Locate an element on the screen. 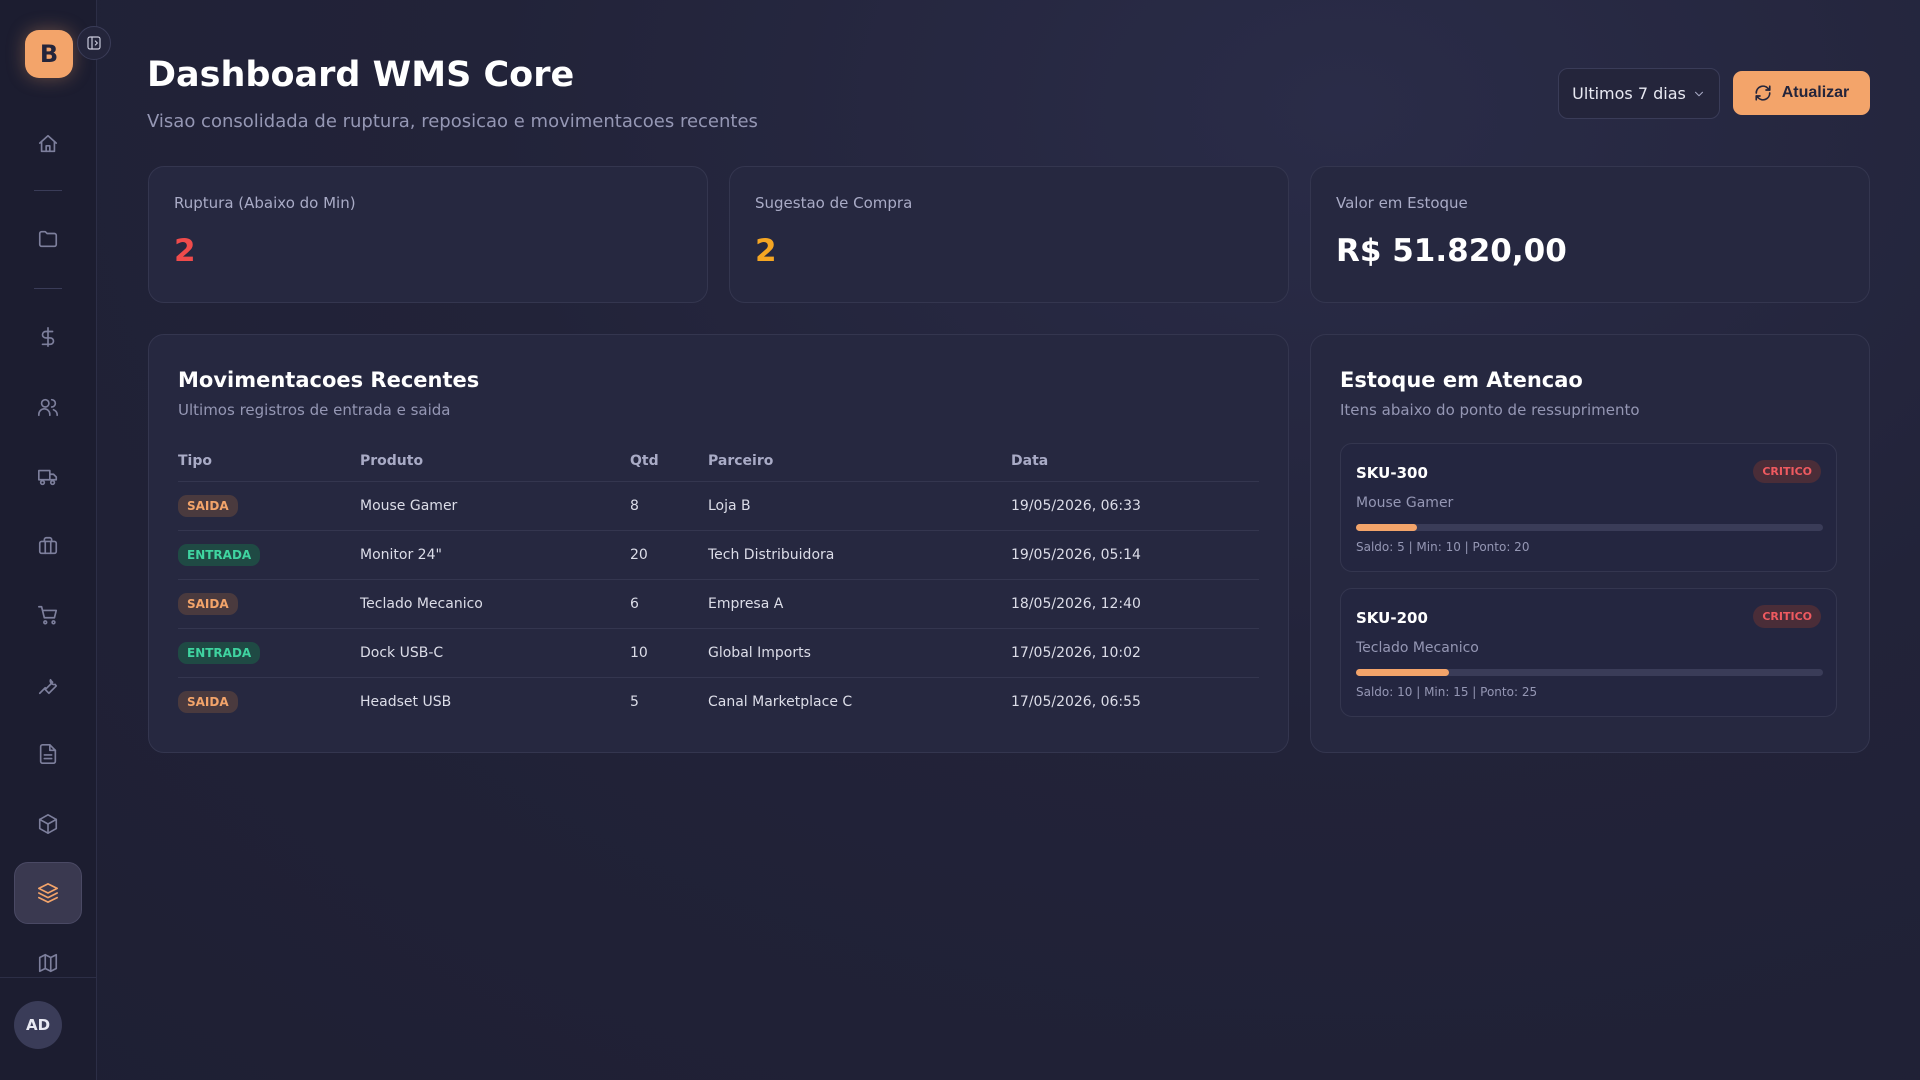 The width and height of the screenshot is (1920, 1080). kpi-label: Sugestao de Compra is located at coordinates (834, 203).